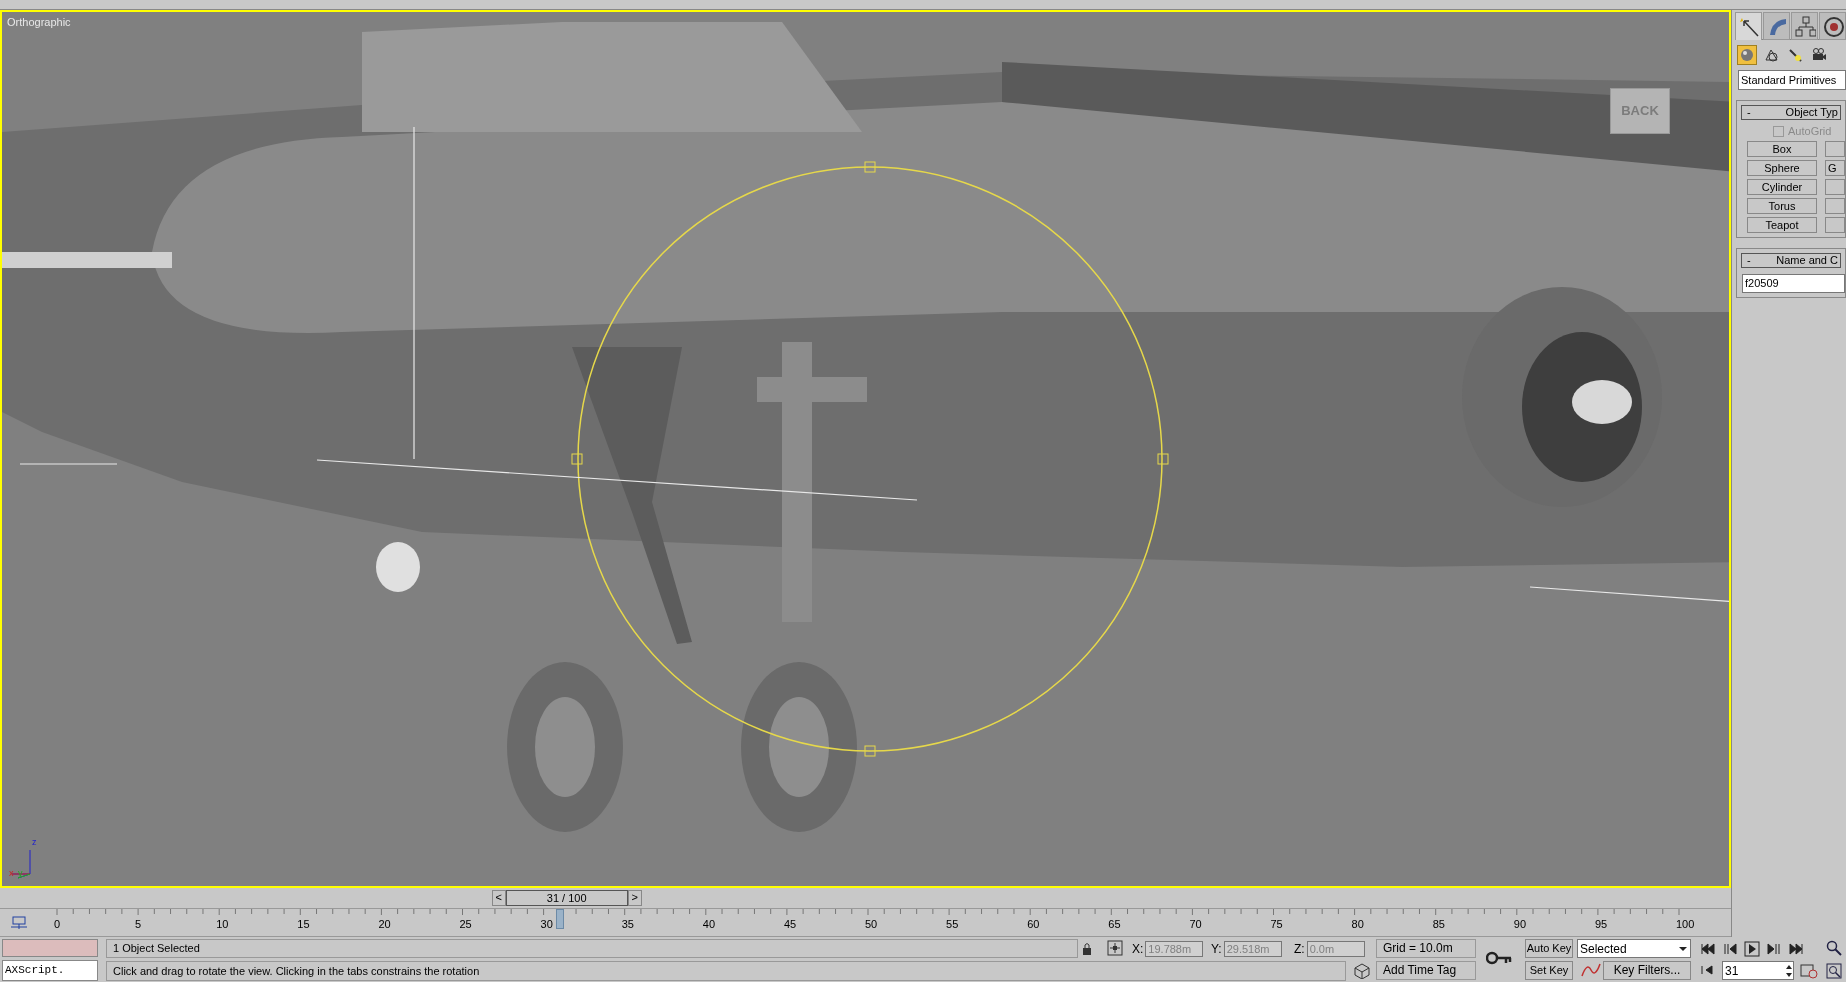 The width and height of the screenshot is (1846, 982). I want to click on coordinate-label: Y:, so click(1216, 949).